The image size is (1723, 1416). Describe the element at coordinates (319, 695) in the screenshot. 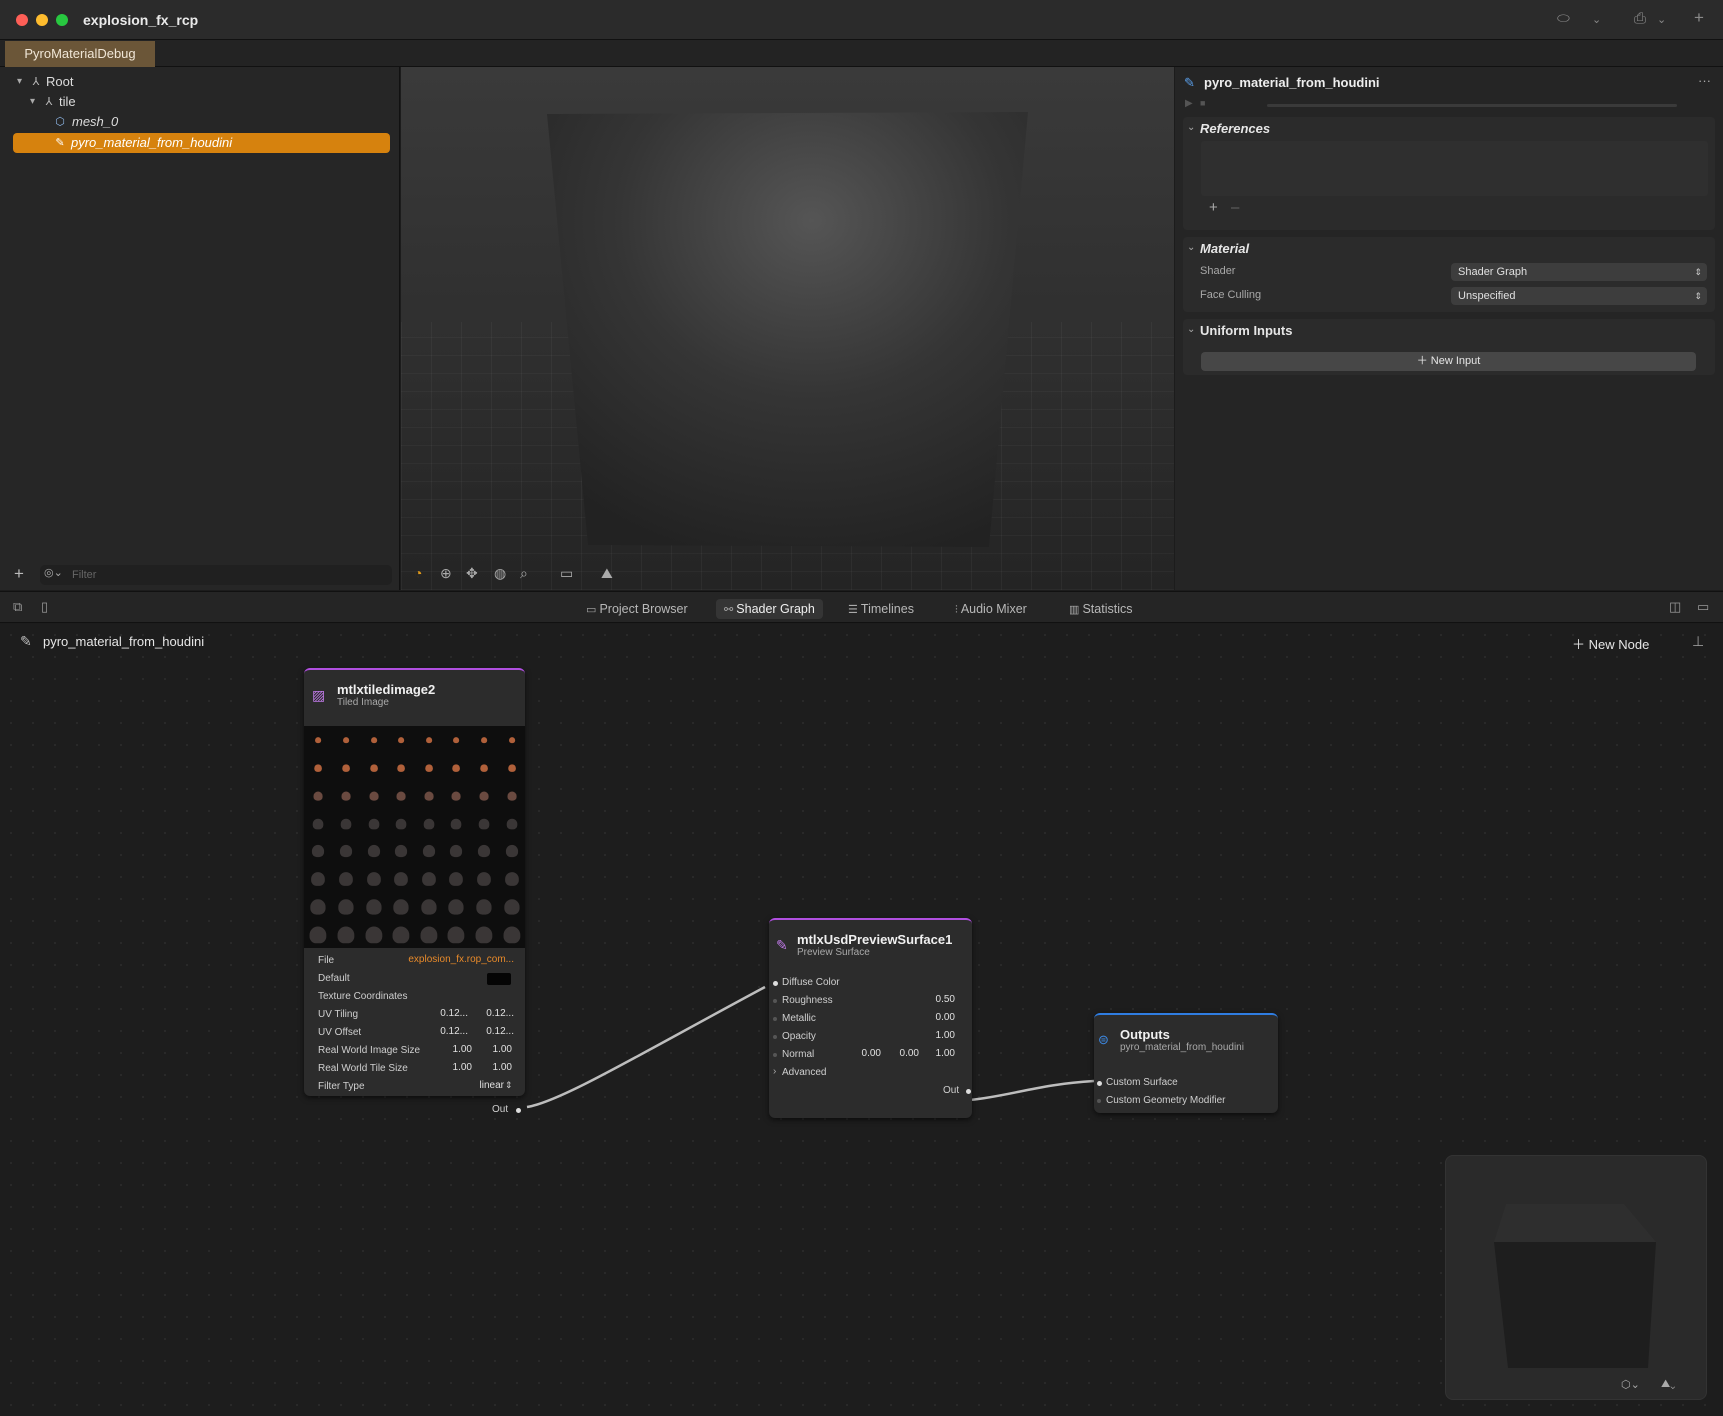

I see `image-icon: ▨` at that location.